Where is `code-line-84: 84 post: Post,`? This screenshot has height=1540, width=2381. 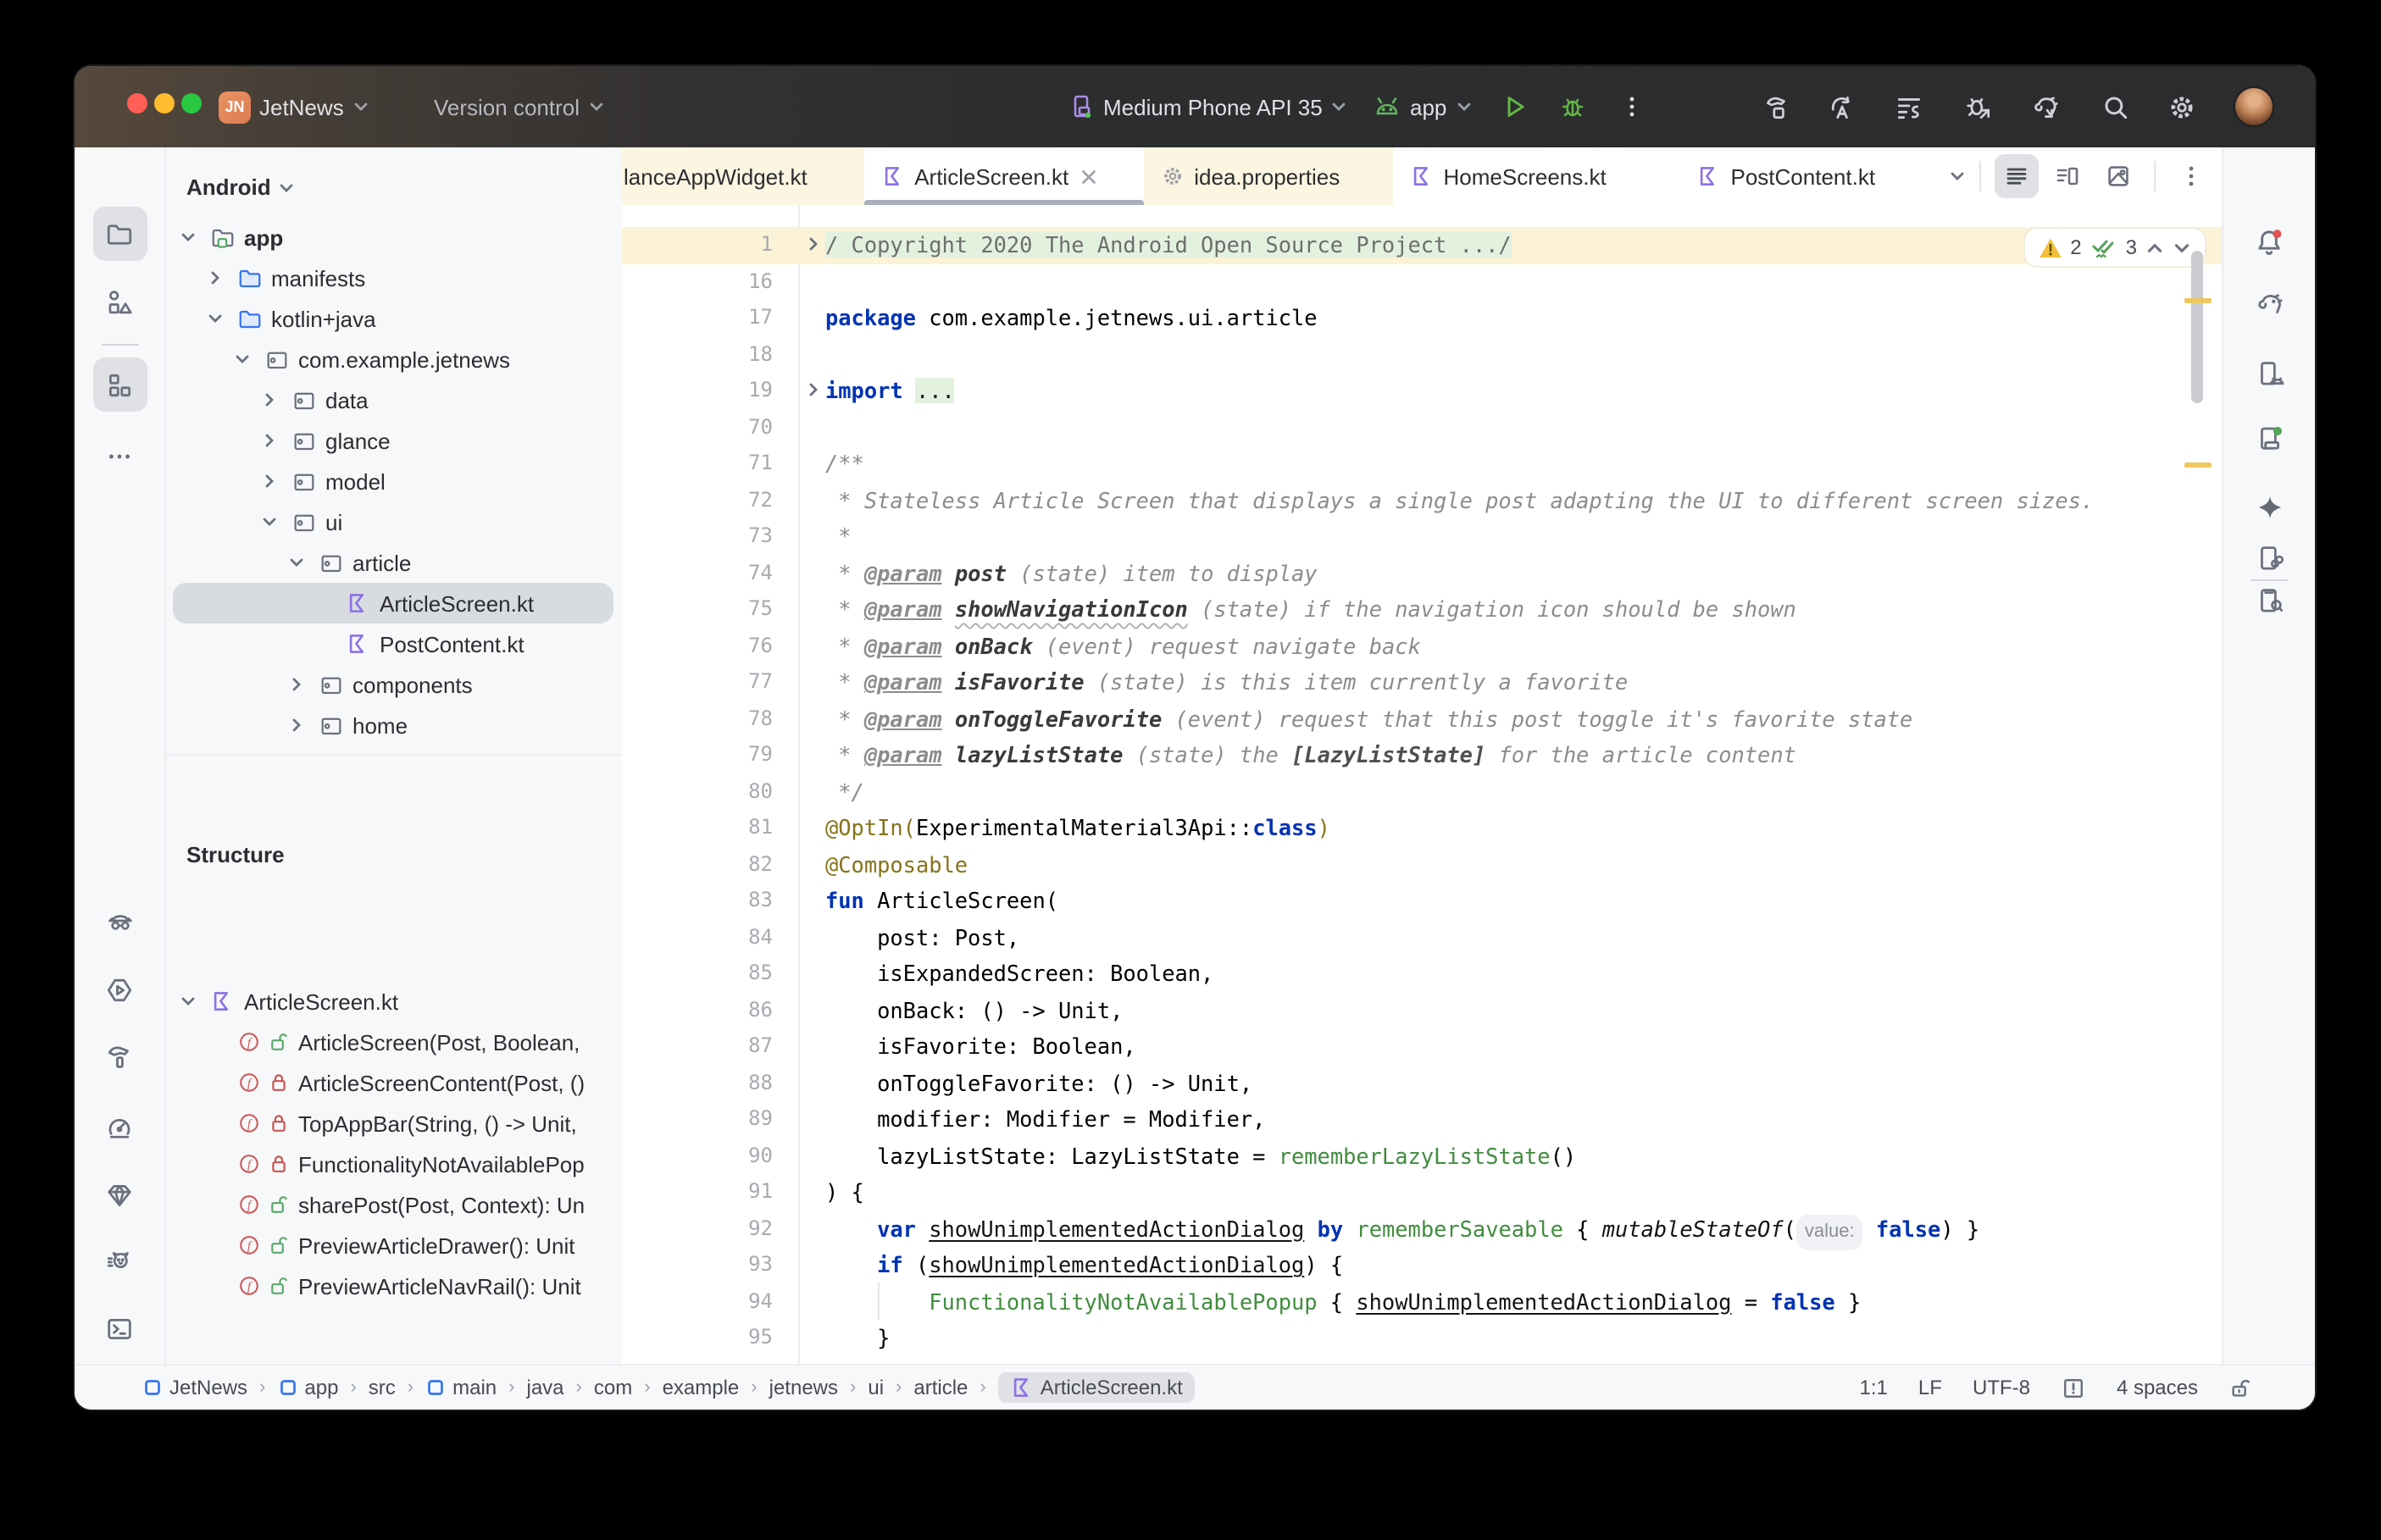 code-line-84: 84 post: Post, is located at coordinates (1423, 937).